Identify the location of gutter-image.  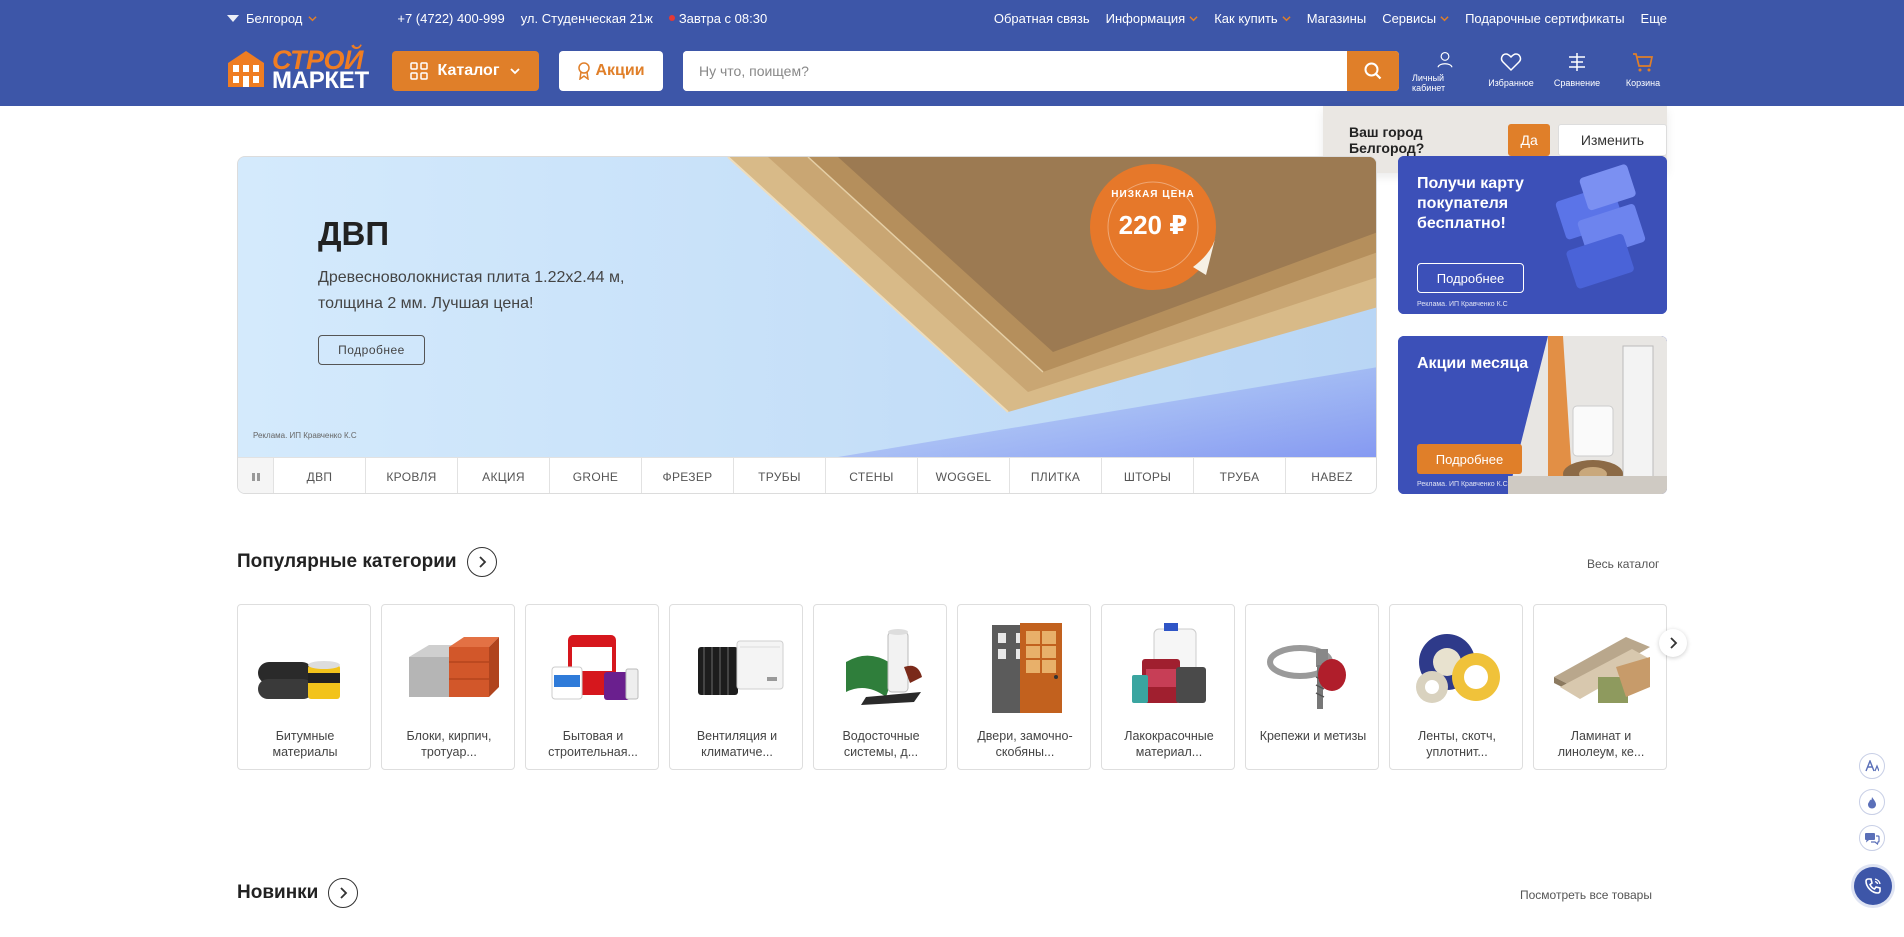
(884, 667).